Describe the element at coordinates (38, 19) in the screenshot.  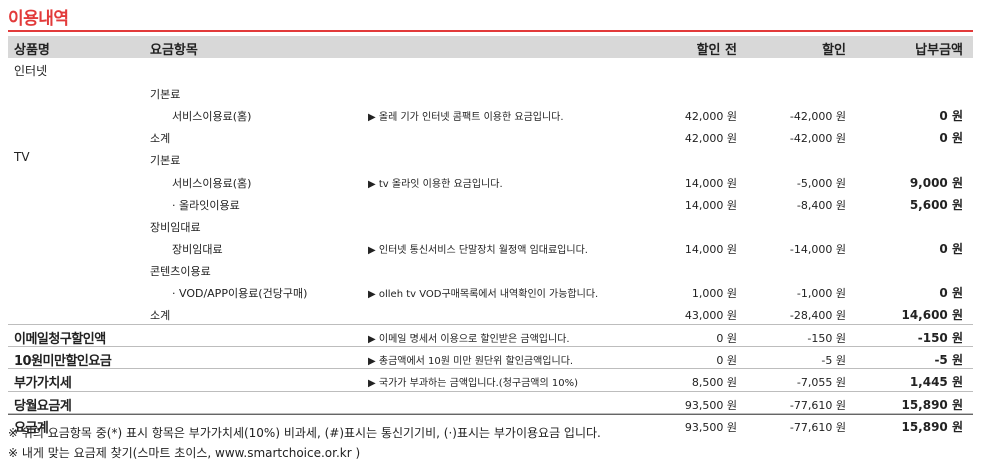
I see `page-title: 이용내역` at that location.